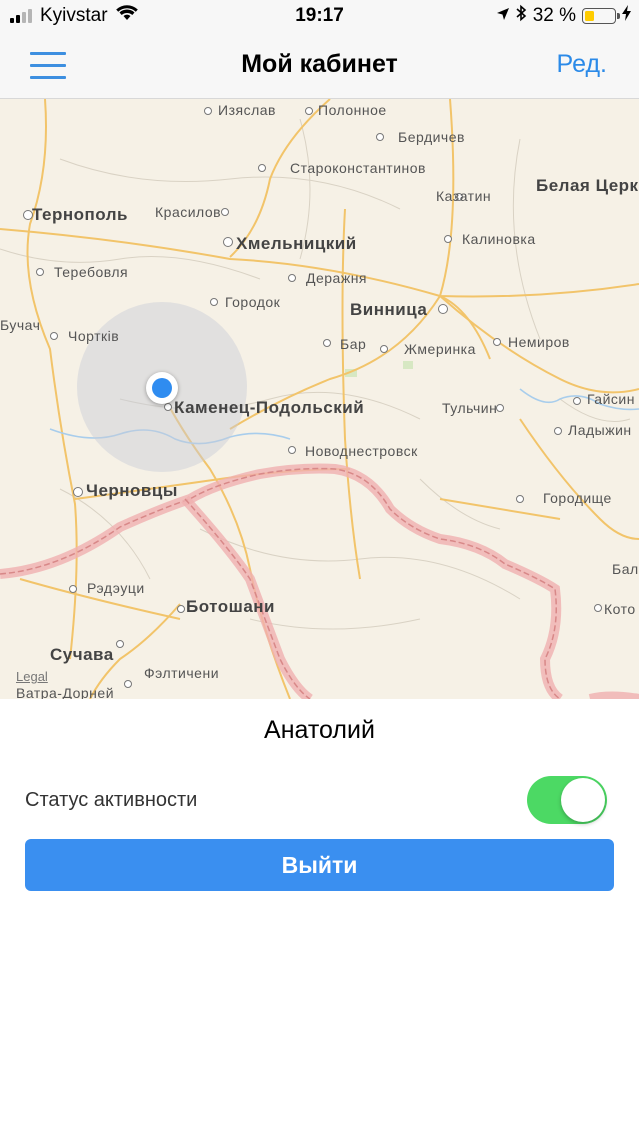 Image resolution: width=639 pixels, height=1136 pixels. What do you see at coordinates (352, 110) in the screenshot?
I see `city-label: Полонное` at bounding box center [352, 110].